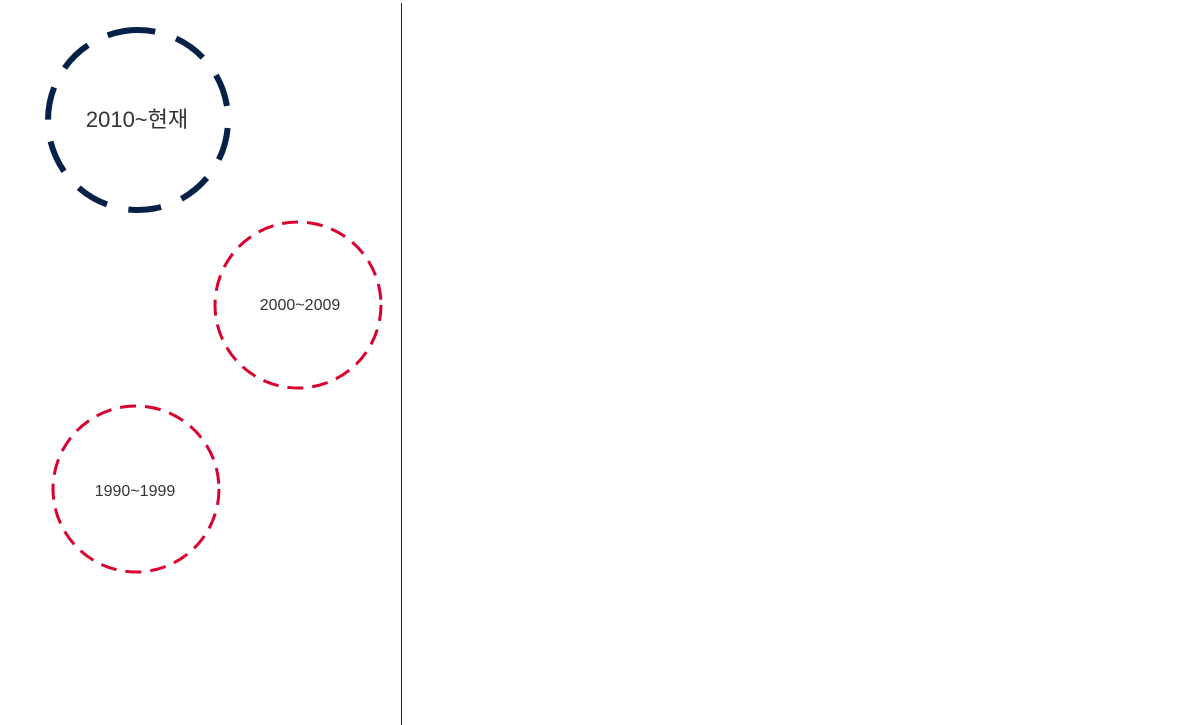  I want to click on era-circle-2000-2009: 2000~2009, so click(298, 305).